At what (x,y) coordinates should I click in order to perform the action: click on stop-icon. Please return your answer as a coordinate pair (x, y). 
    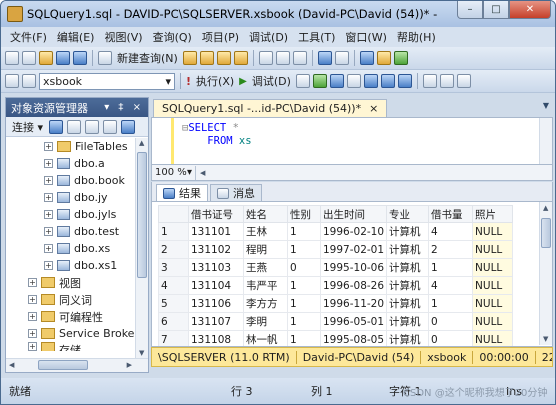
    Looking at the image, I should click on (92, 126).